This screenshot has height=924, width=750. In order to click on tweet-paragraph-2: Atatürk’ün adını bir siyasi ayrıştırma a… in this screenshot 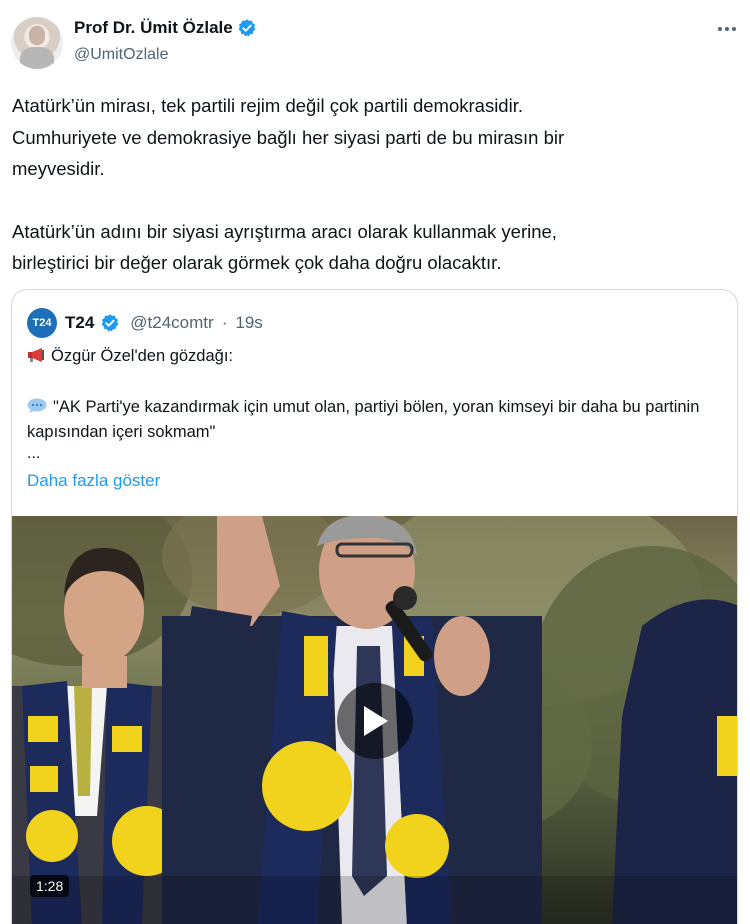, I will do `click(284, 247)`.